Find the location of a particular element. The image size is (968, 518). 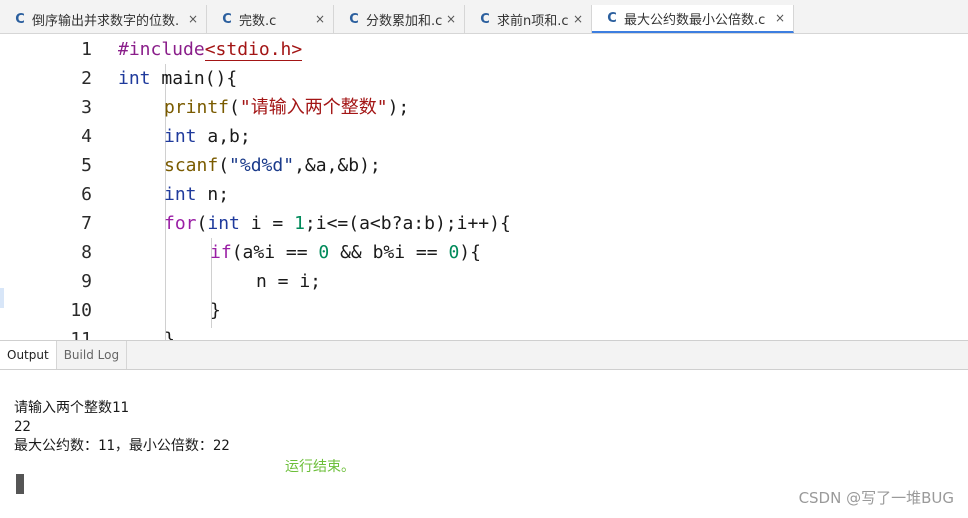

code-line: if(a%i == 0 && b%i == 0){ is located at coordinates (345, 252).